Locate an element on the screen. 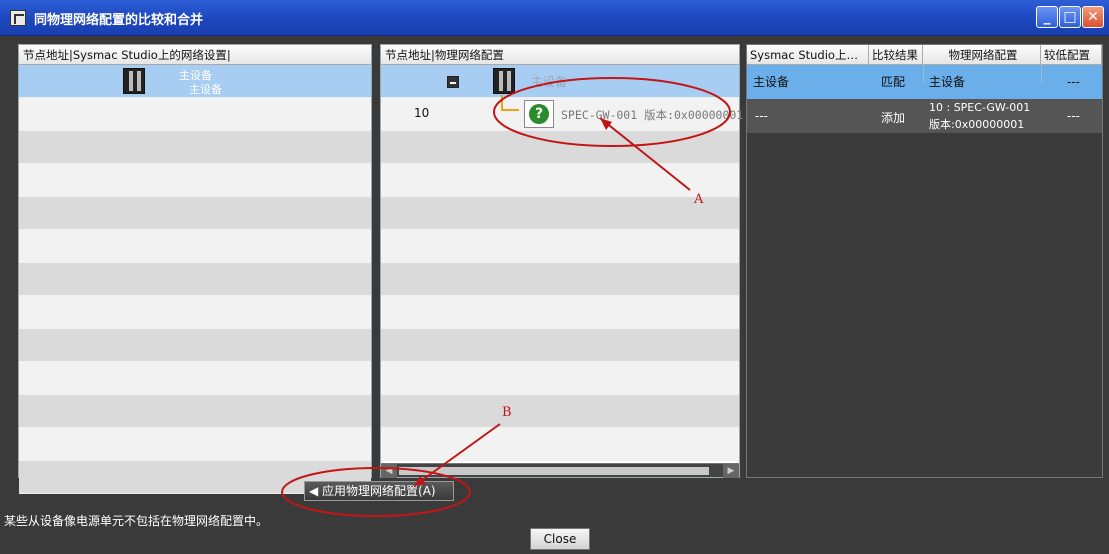  node-address: 10 is located at coordinates (422, 113).